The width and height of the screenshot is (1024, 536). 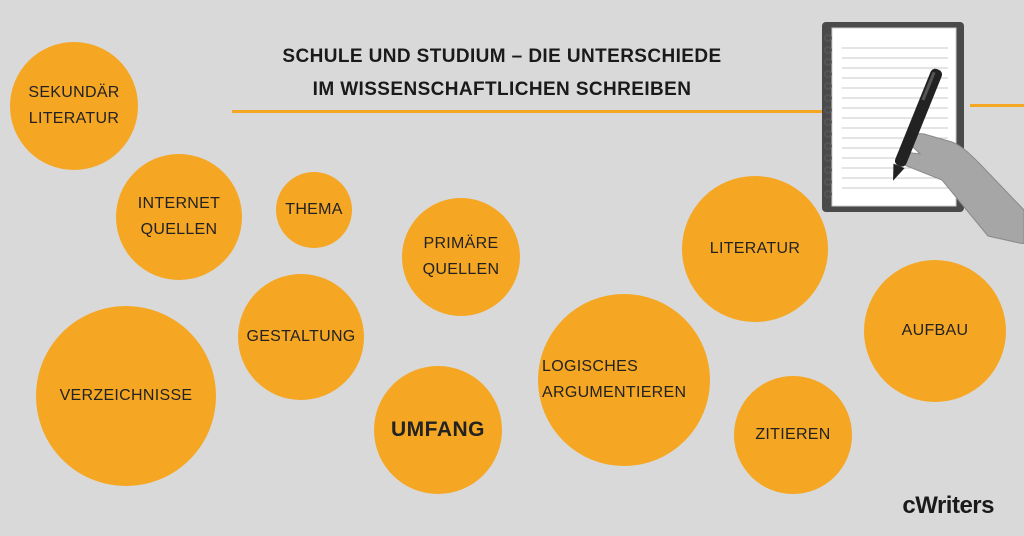 What do you see at coordinates (923, 133) in the screenshot?
I see `notepad-with-pen-hand-icon` at bounding box center [923, 133].